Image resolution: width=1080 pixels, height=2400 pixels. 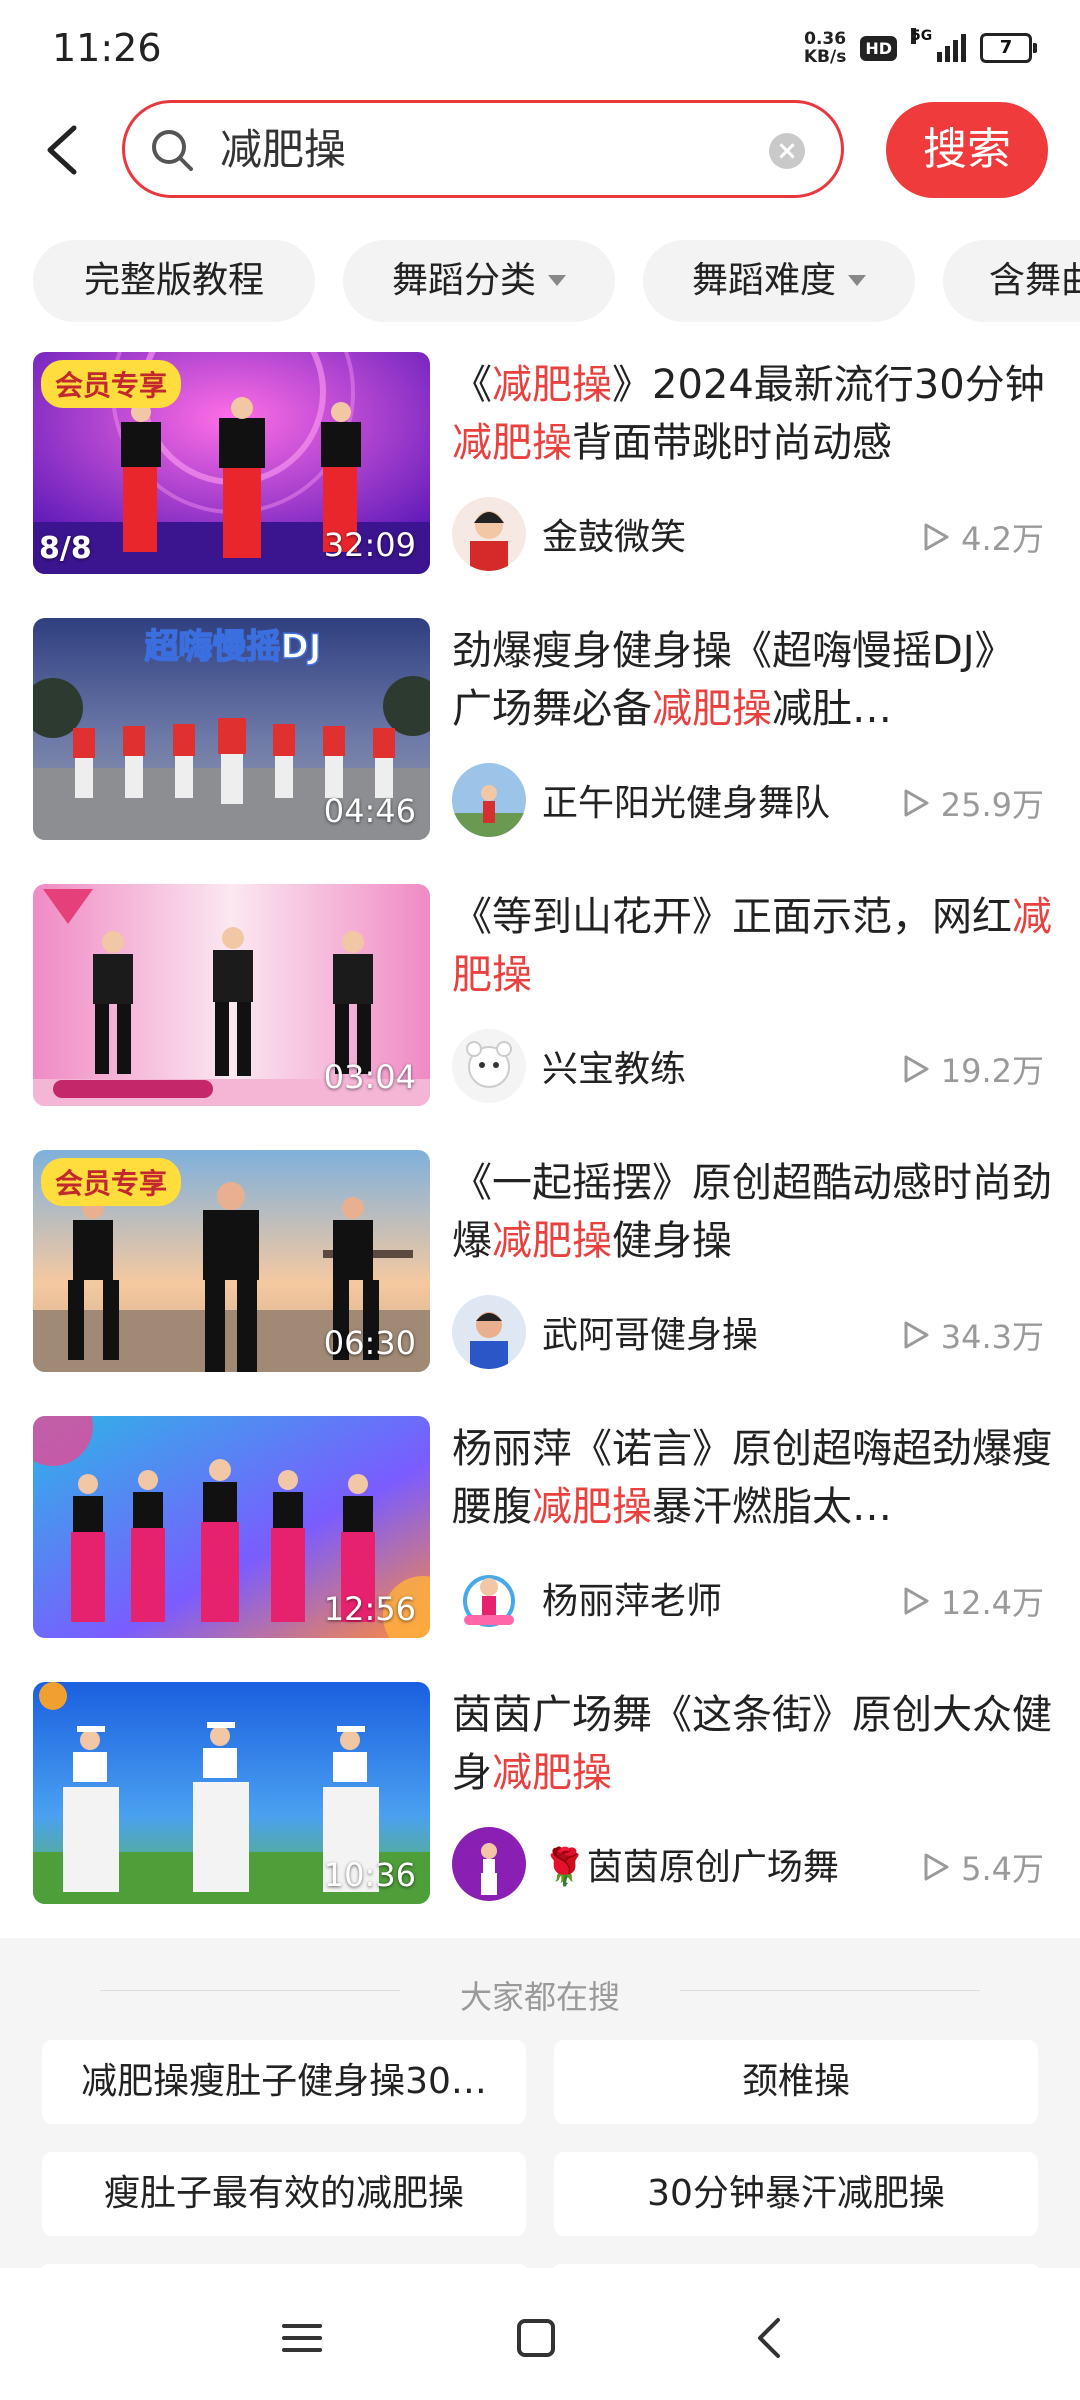 I want to click on view-count: 5.4万, so click(x=982, y=1867).